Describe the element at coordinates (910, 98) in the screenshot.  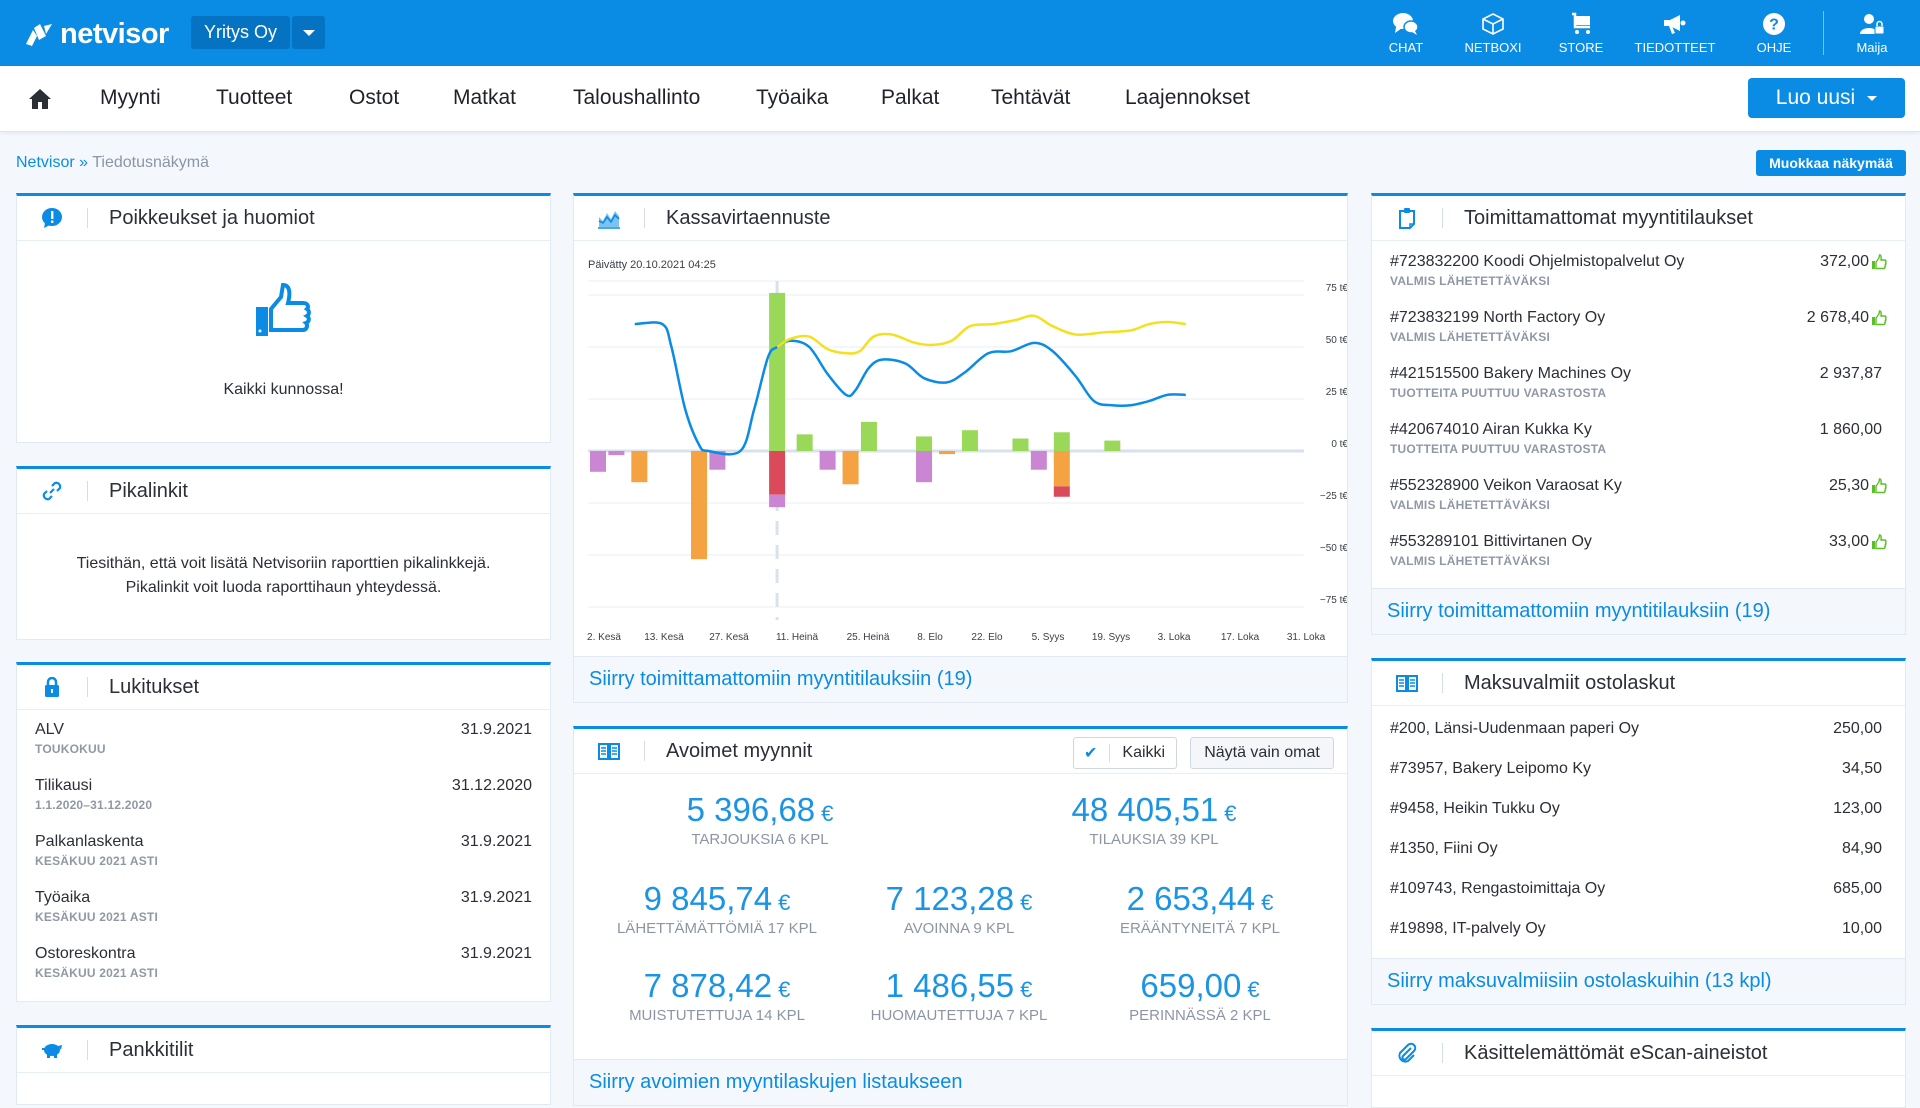
I see `nav-palkat: Palkat` at that location.